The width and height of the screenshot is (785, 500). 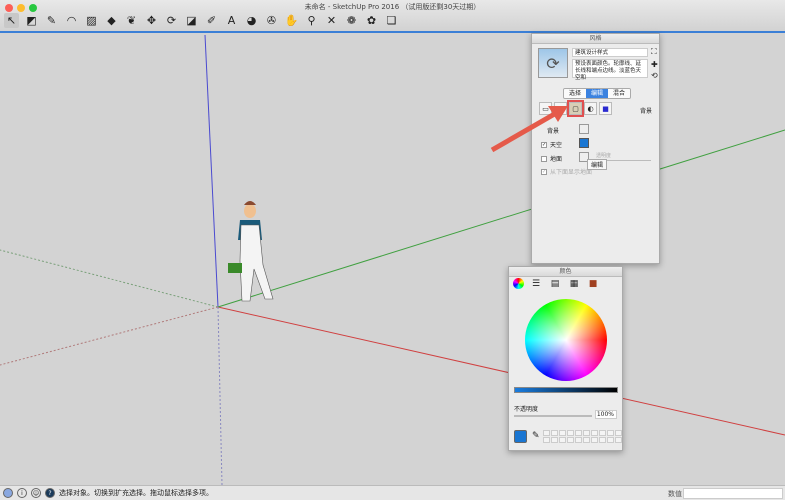 I want to click on brightness-slider, so click(x=566, y=390).